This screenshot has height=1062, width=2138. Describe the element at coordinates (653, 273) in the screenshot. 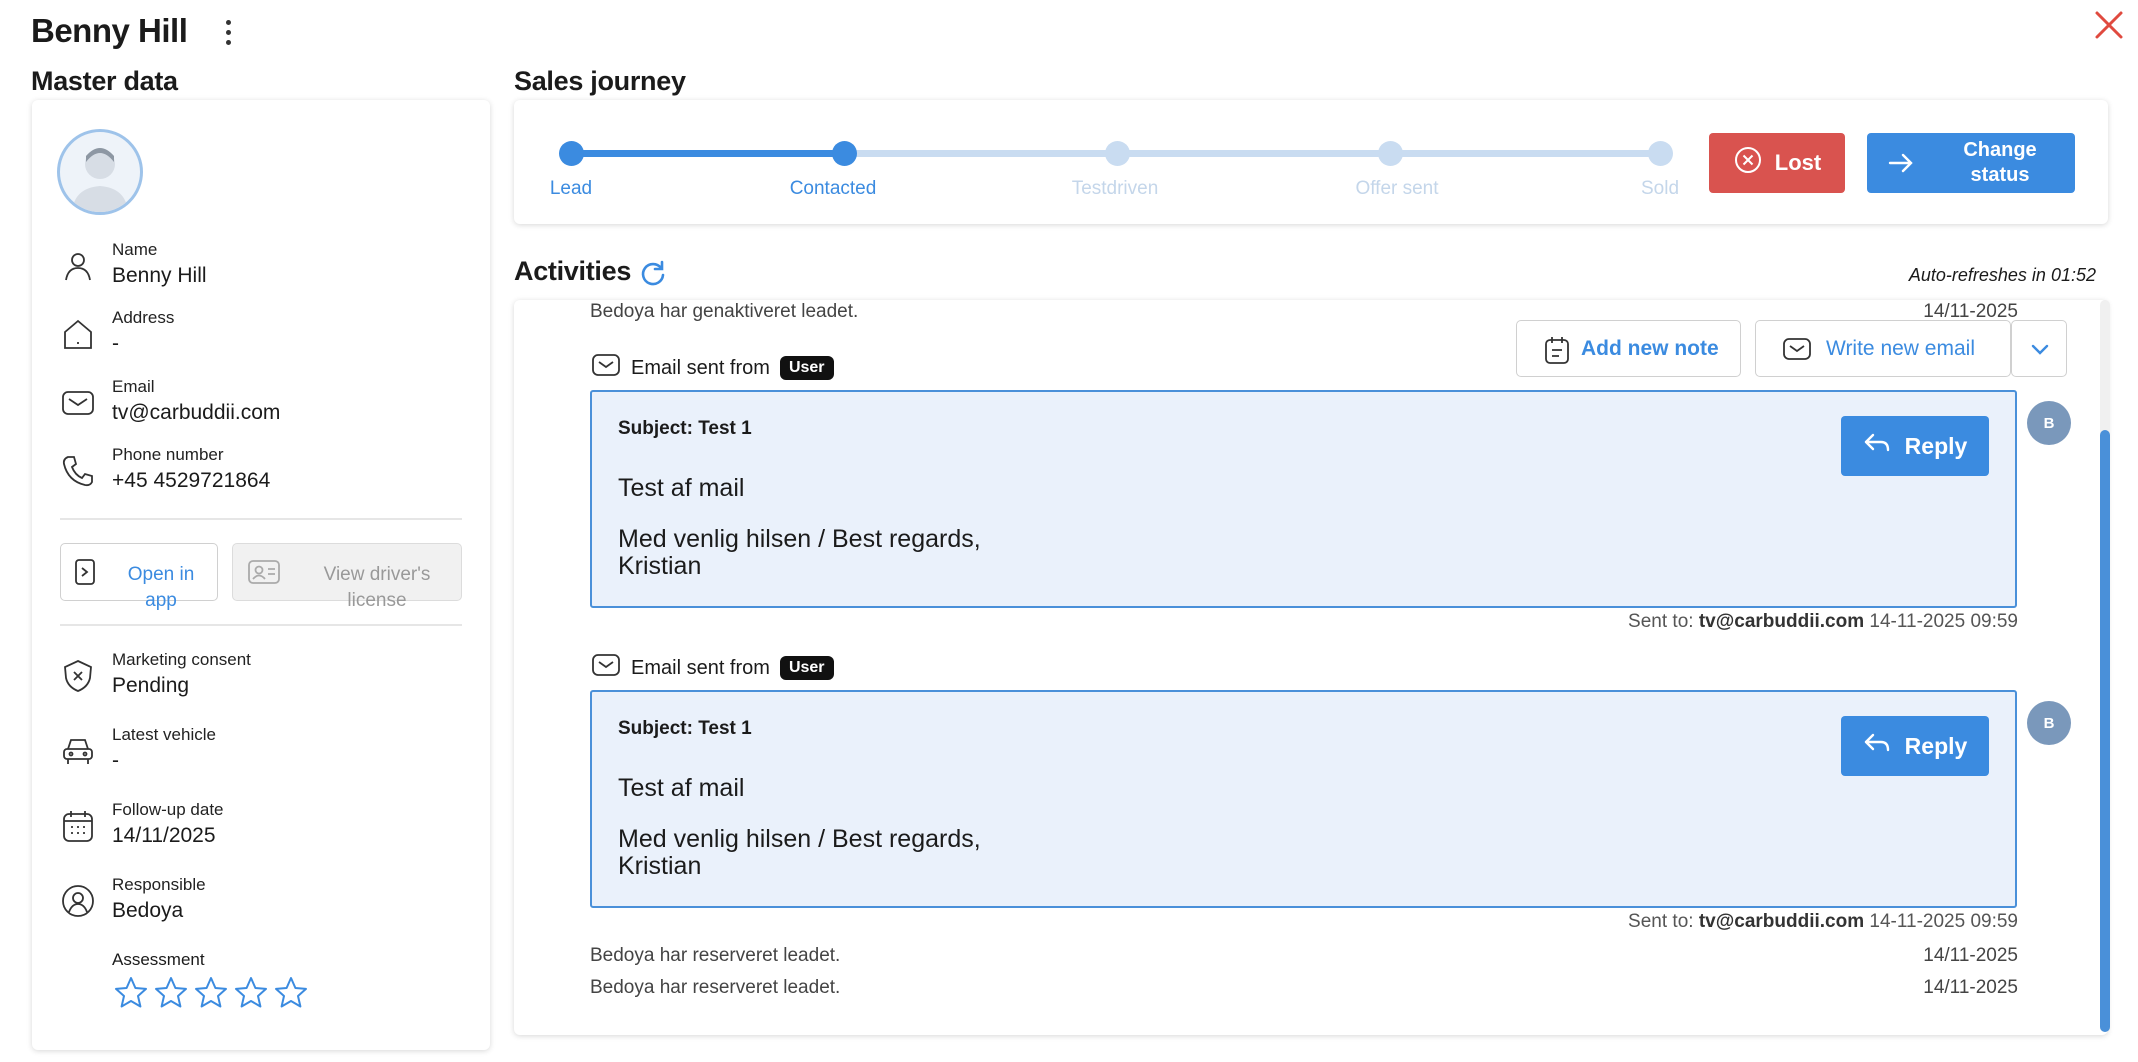

I see `refresh-icon` at that location.